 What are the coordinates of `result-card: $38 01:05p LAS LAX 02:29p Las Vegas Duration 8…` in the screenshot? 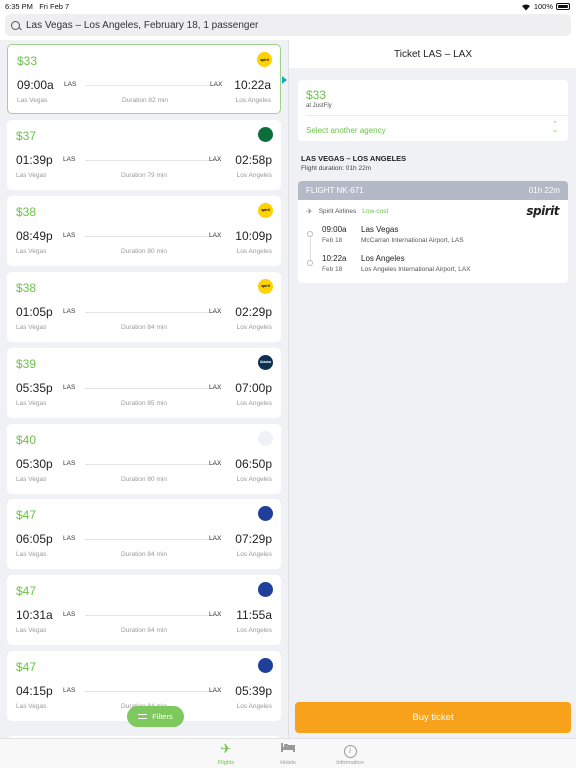 It's located at (144, 306).